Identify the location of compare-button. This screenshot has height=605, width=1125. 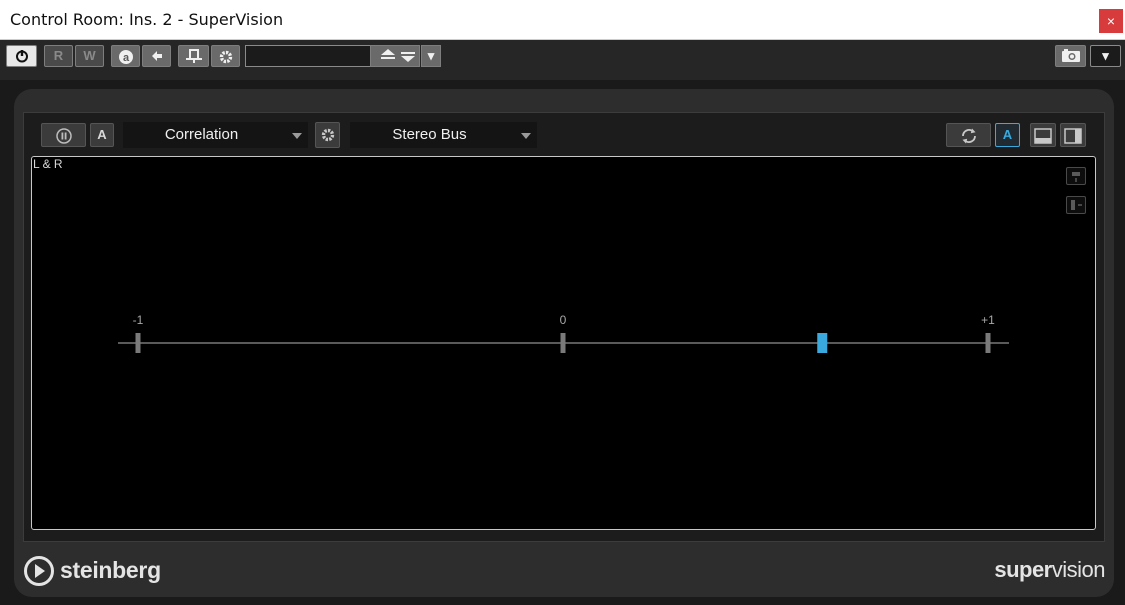
(156, 56).